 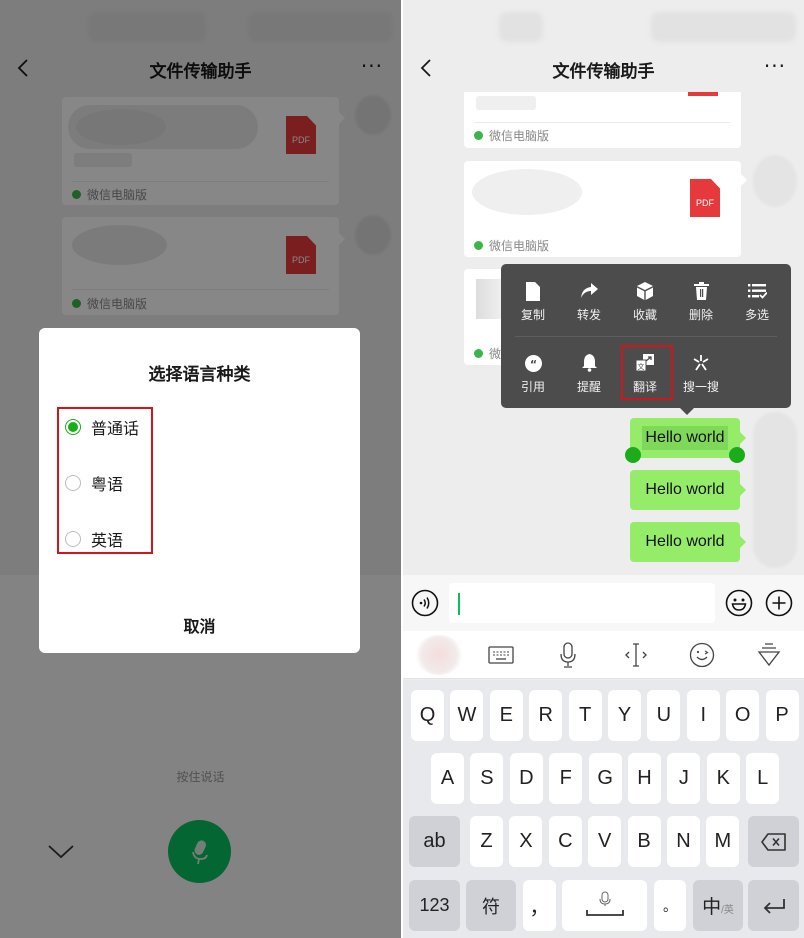 What do you see at coordinates (566, 778) in the screenshot?
I see `key-f: F` at bounding box center [566, 778].